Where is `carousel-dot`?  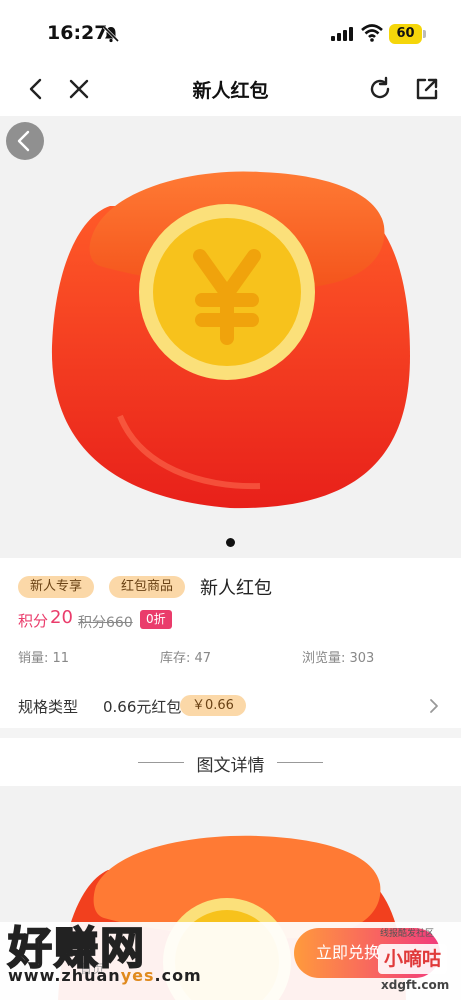 carousel-dot is located at coordinates (230, 542).